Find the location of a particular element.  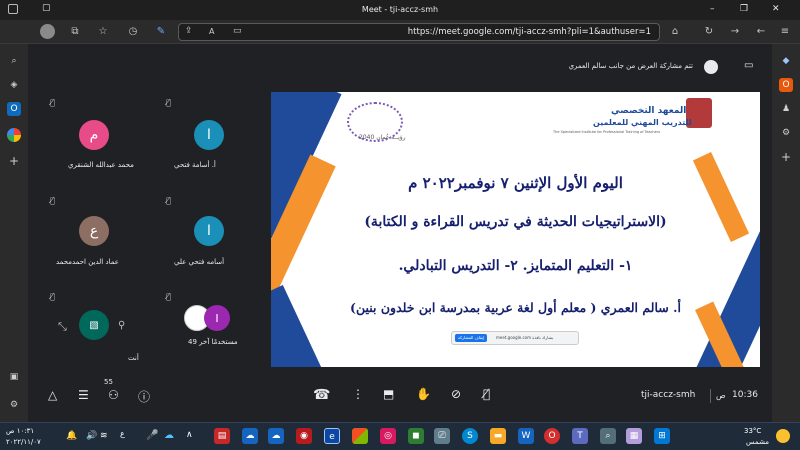

raise-hand-button: ✋ is located at coordinates (423, 394).